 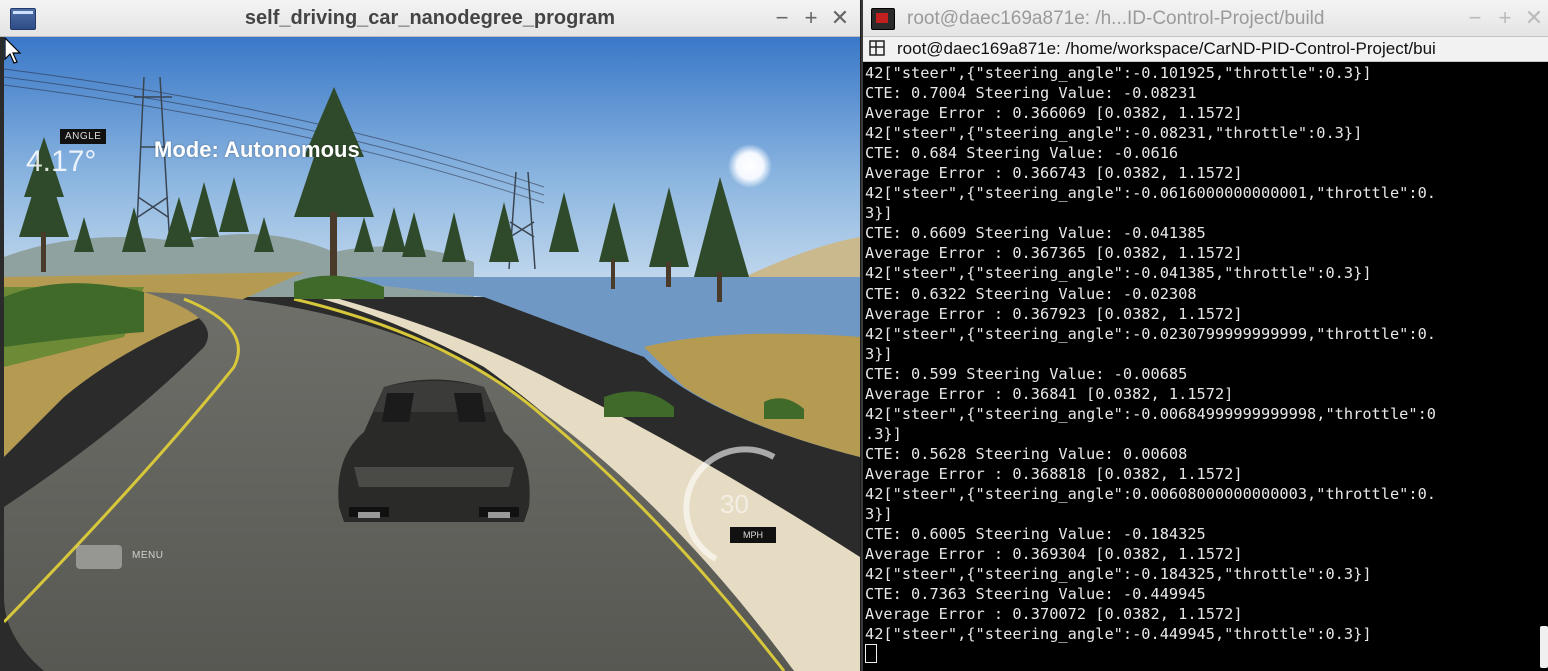 What do you see at coordinates (257, 149) in the screenshot?
I see `mode-indicator: Mode: Autonomous` at bounding box center [257, 149].